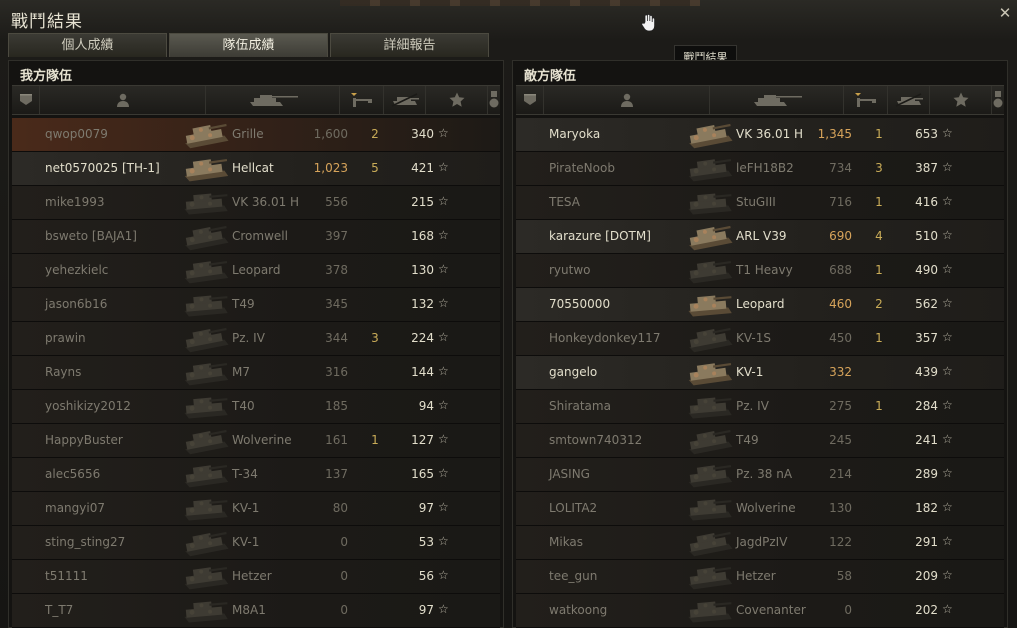 This screenshot has width=1017, height=628. What do you see at coordinates (760, 441) in the screenshot?
I see `player-row: smtown740312 T49 245 241 ☆` at bounding box center [760, 441].